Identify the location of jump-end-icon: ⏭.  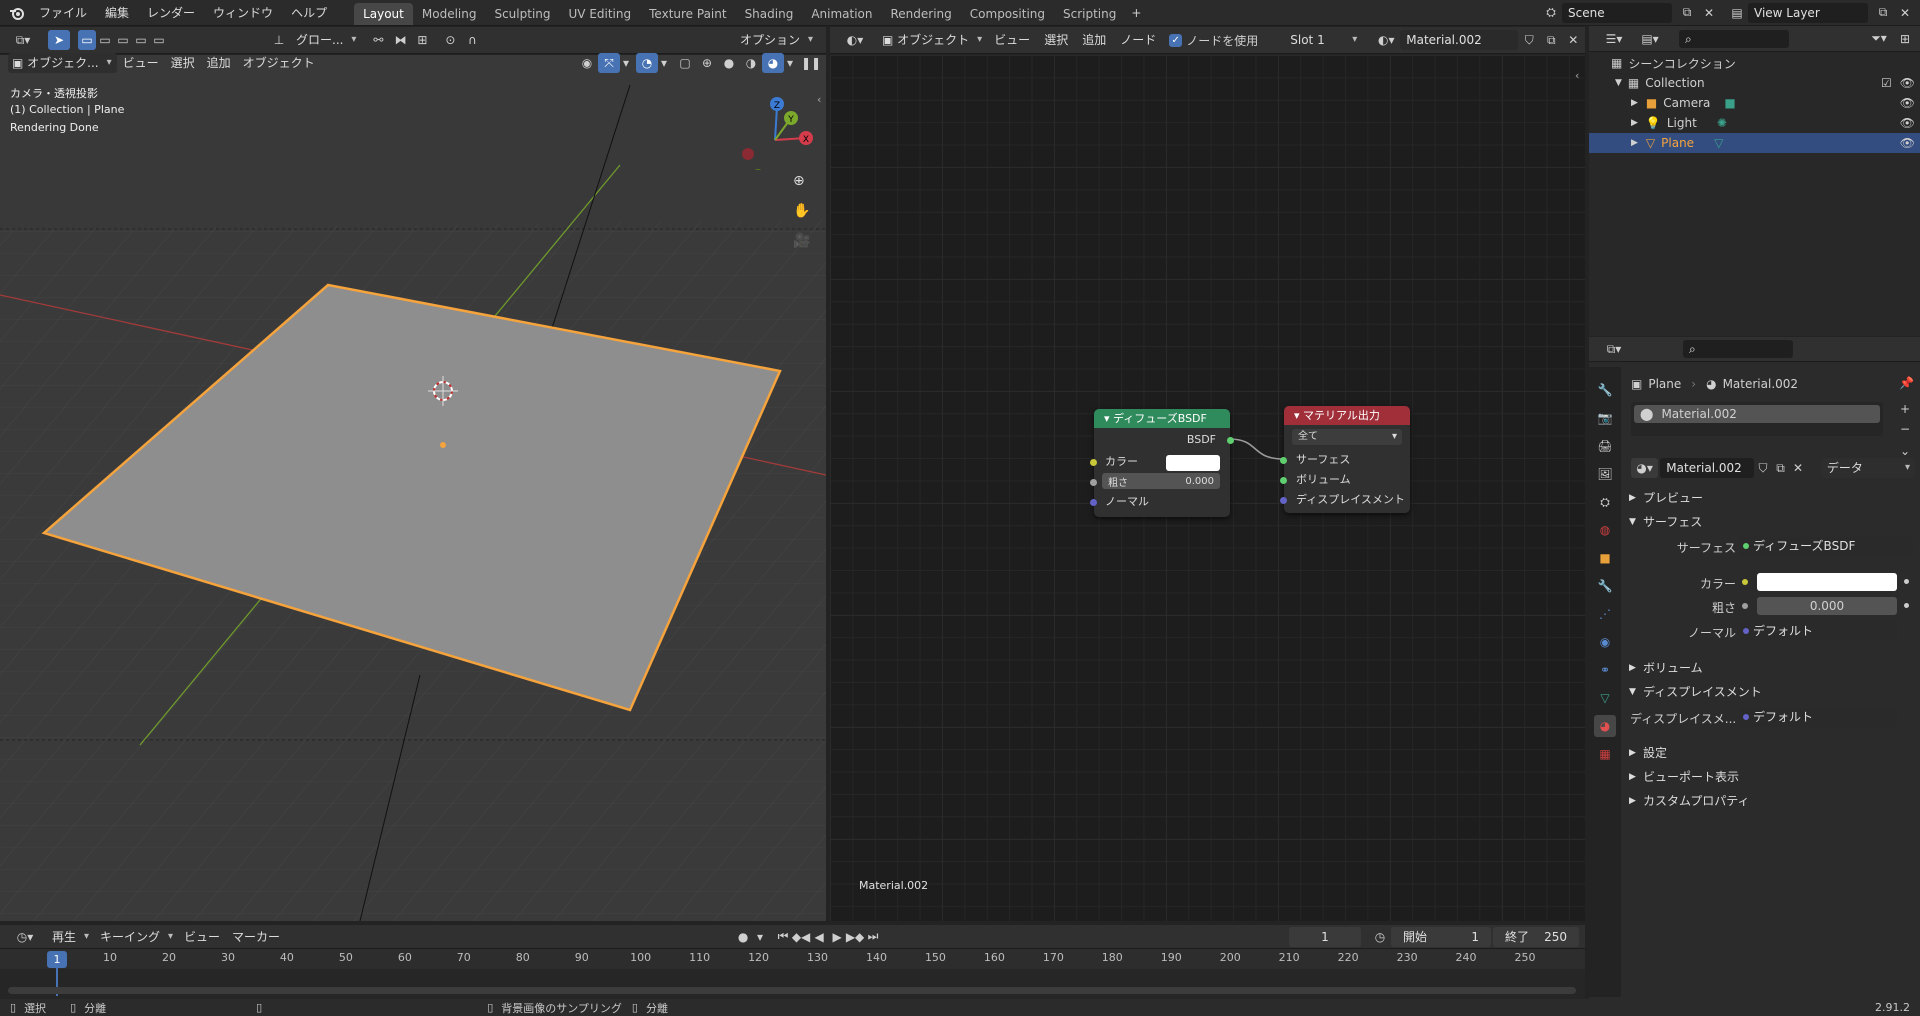
(873, 937).